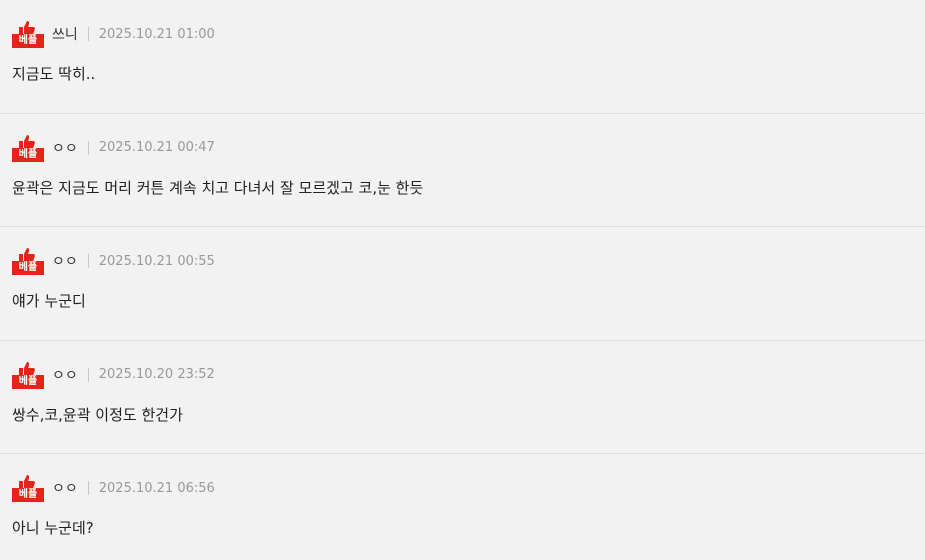 The image size is (925, 560). What do you see at coordinates (468, 148) in the screenshot?
I see `comment-meta: 베플 ㅇㅇ 2025.10.21 00:47` at bounding box center [468, 148].